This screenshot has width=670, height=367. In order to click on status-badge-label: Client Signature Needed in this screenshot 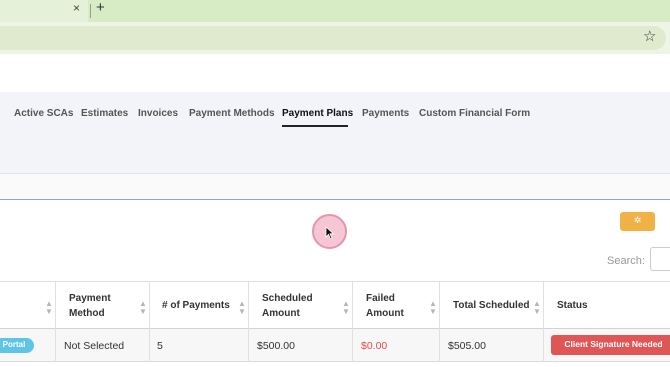, I will do `click(613, 344)`.